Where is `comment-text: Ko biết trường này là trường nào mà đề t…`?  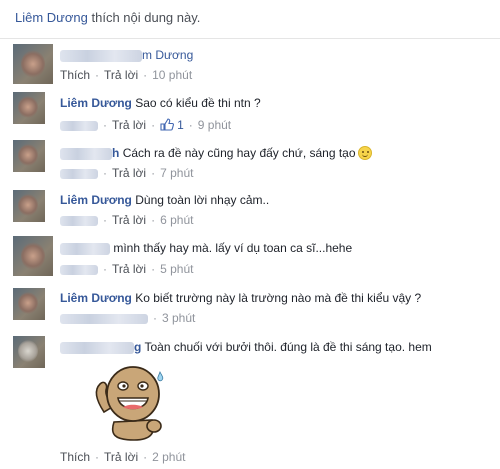
comment-text: Ko biết trường này là trường nào mà đề t… is located at coordinates (278, 298).